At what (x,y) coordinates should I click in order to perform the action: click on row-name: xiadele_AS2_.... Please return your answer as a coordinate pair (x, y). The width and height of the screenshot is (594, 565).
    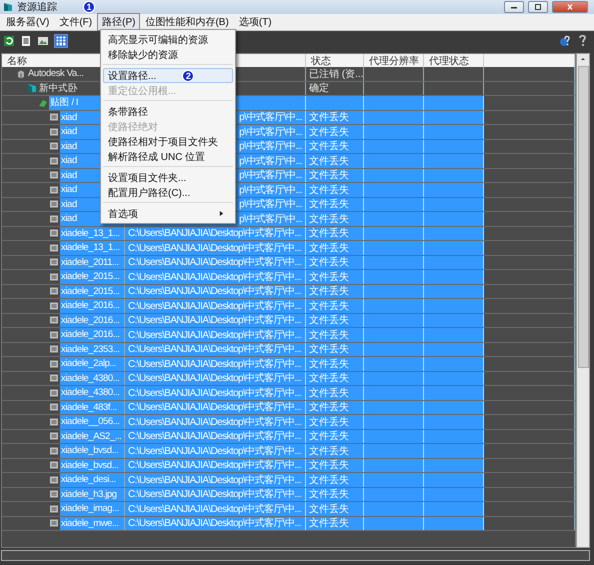
    Looking at the image, I should click on (92, 436).